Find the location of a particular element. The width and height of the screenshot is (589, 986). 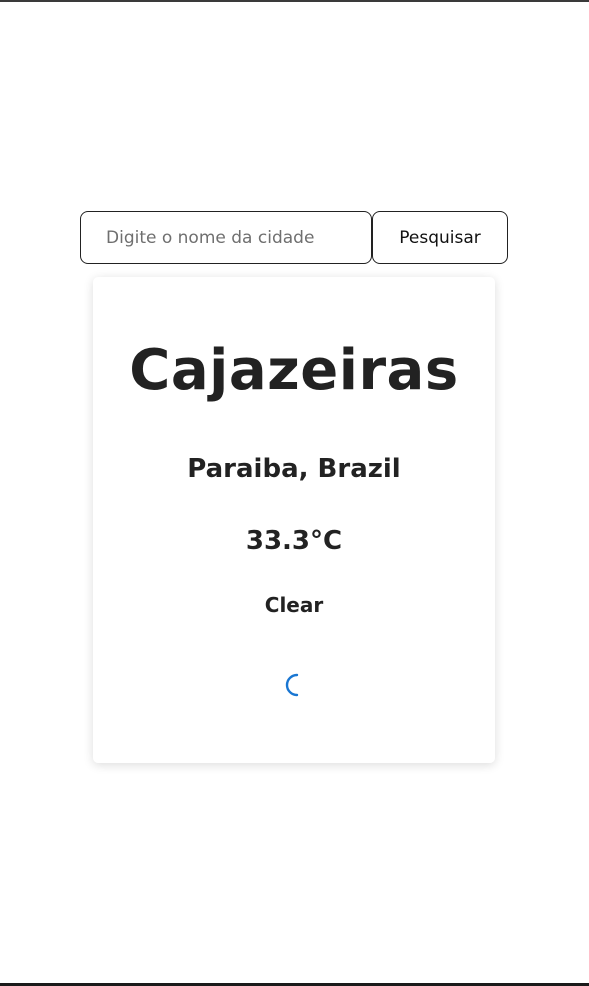

weather-condition: Clear is located at coordinates (294, 605).